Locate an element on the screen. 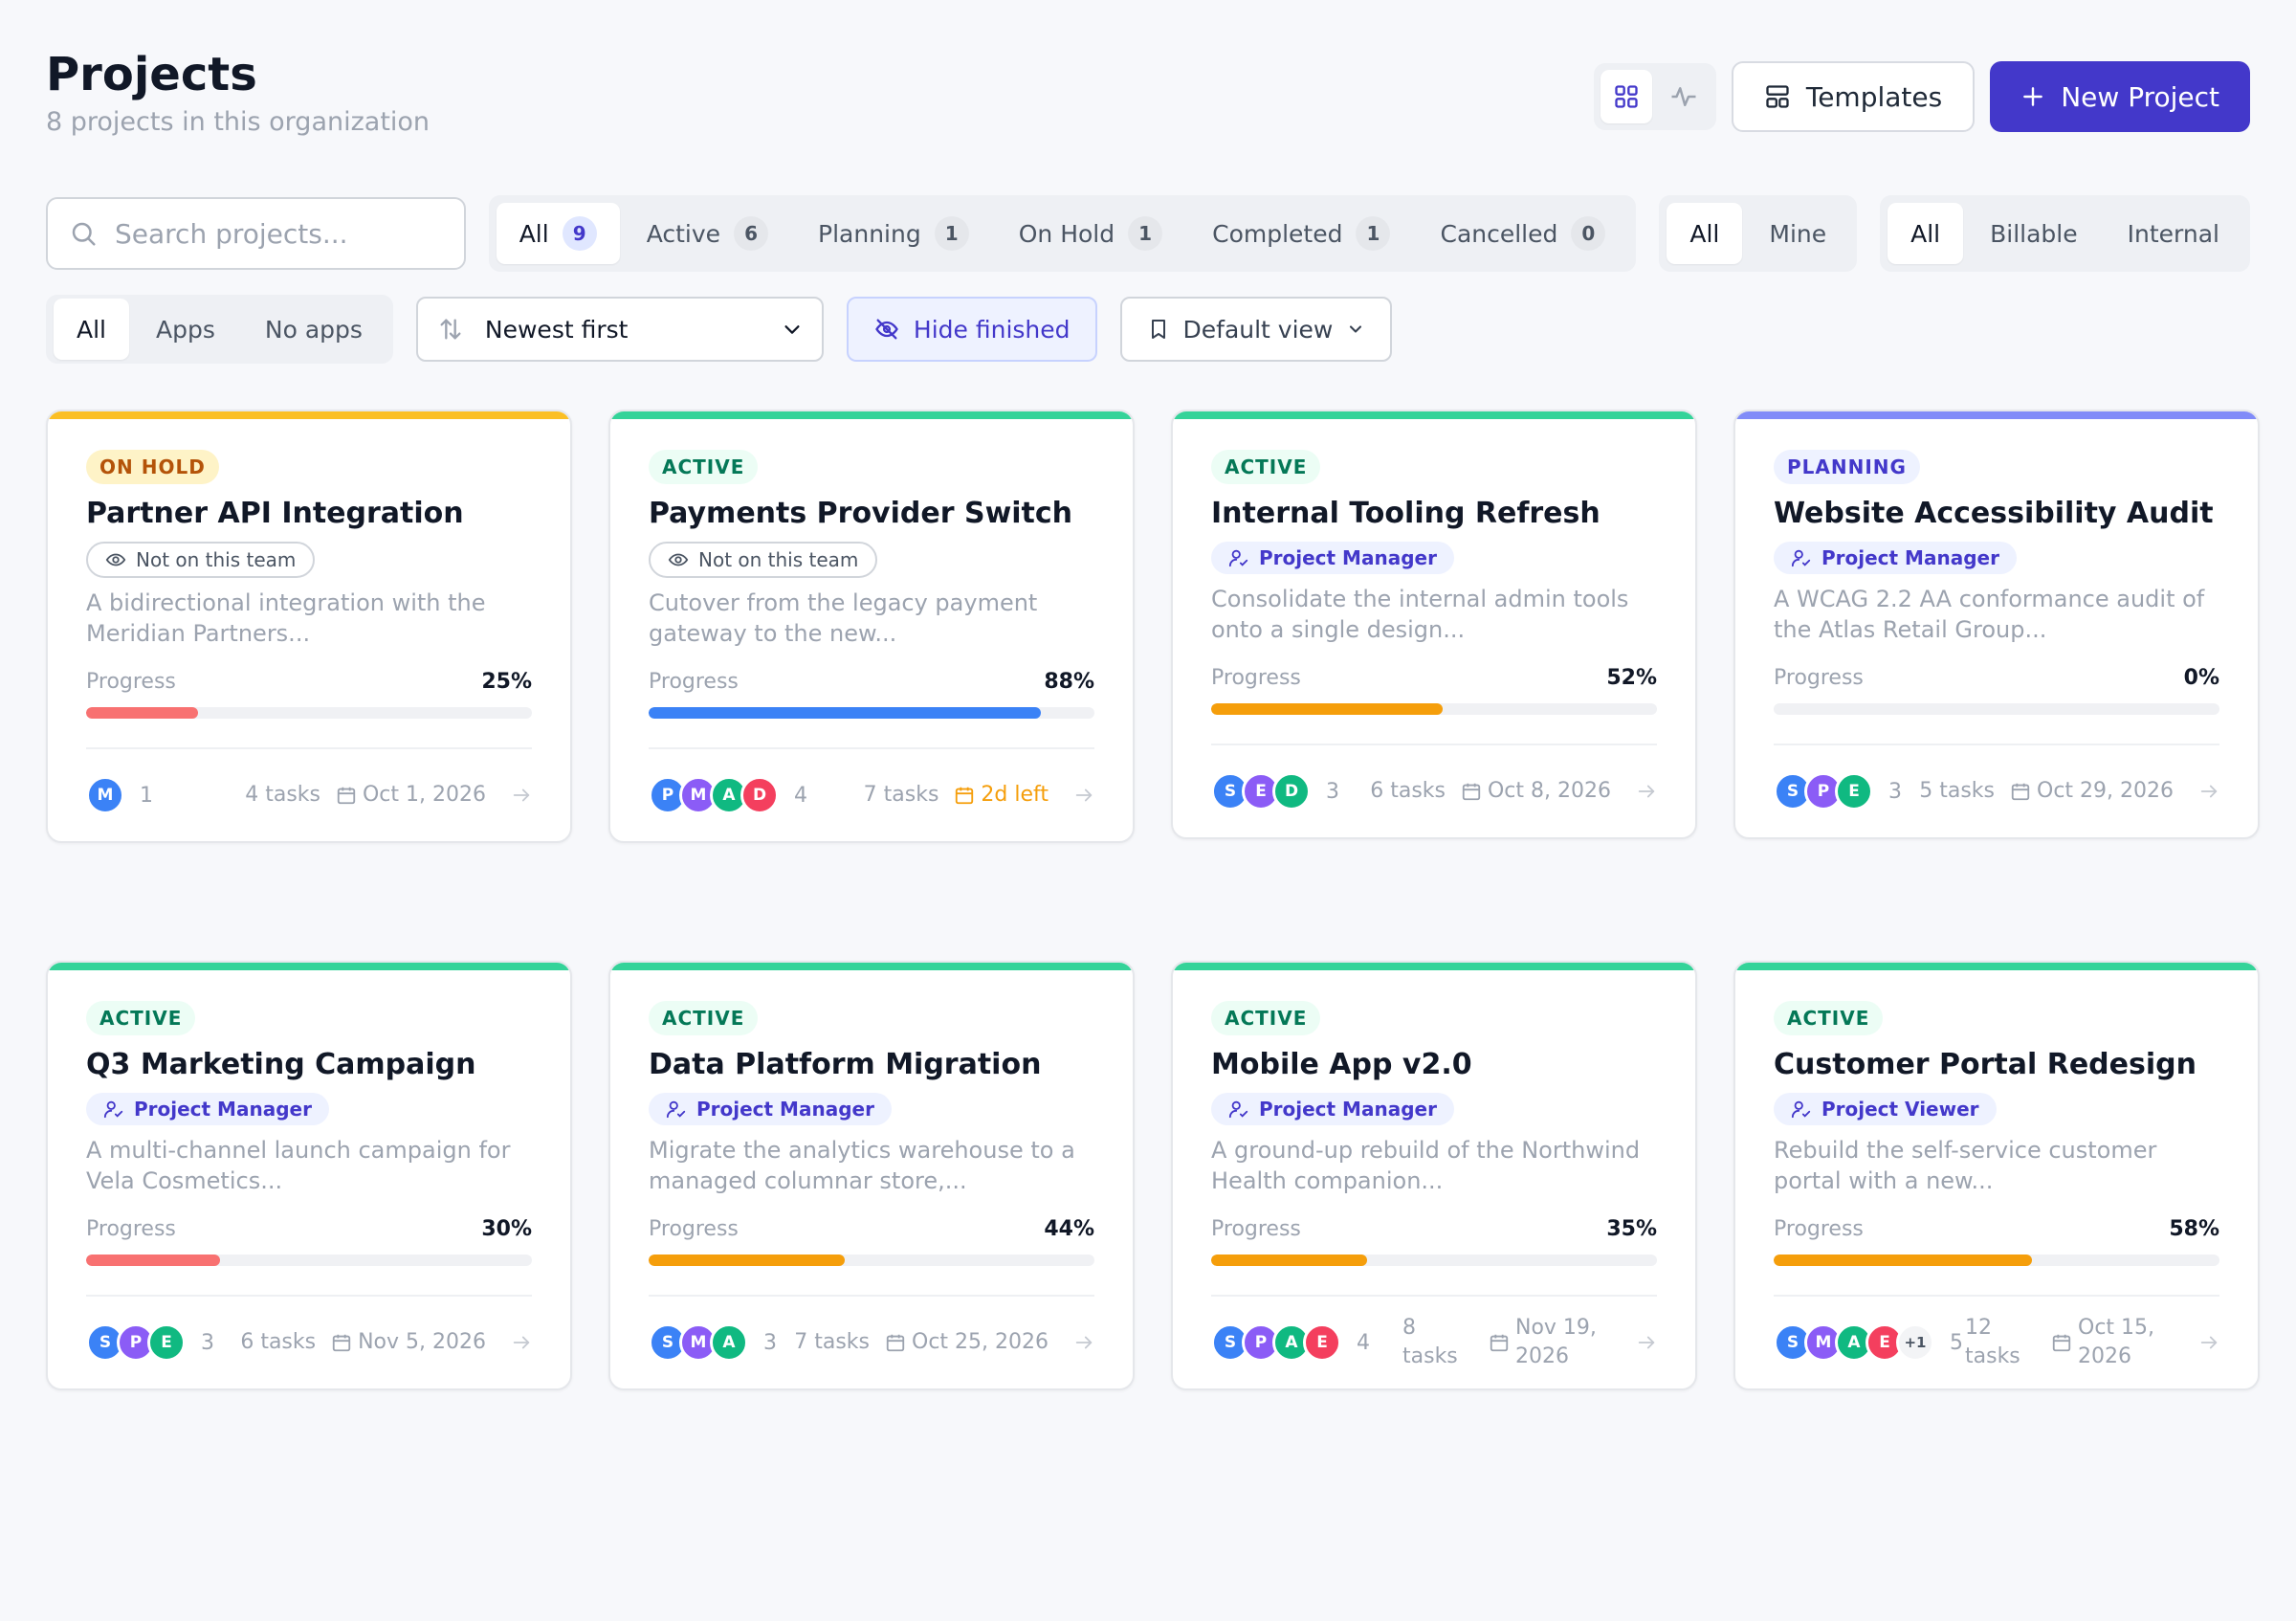 Image resolution: width=2296 pixels, height=1621 pixels. billing-filter: All Billable Internal is located at coordinates (2065, 233).